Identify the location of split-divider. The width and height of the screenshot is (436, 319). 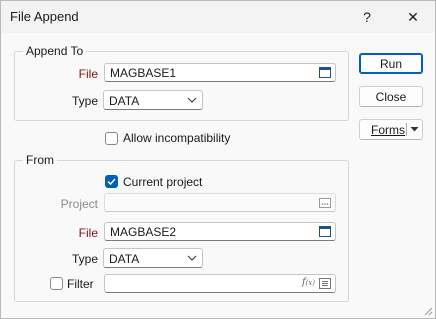
(406, 129).